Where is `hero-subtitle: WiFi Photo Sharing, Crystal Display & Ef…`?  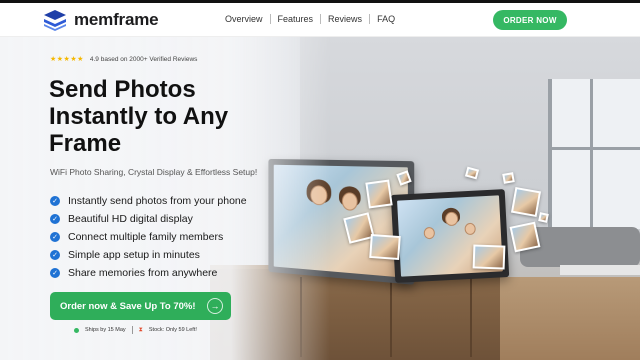 hero-subtitle: WiFi Photo Sharing, Crystal Display & Ef… is located at coordinates (154, 172).